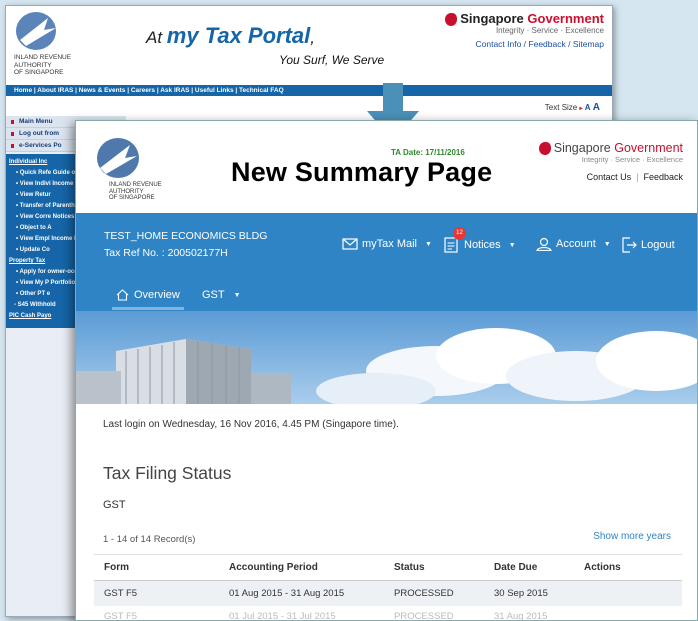 This screenshot has height=621, width=698. Describe the element at coordinates (221, 295) in the screenshot. I see `tab-gst: GST ▼` at that location.